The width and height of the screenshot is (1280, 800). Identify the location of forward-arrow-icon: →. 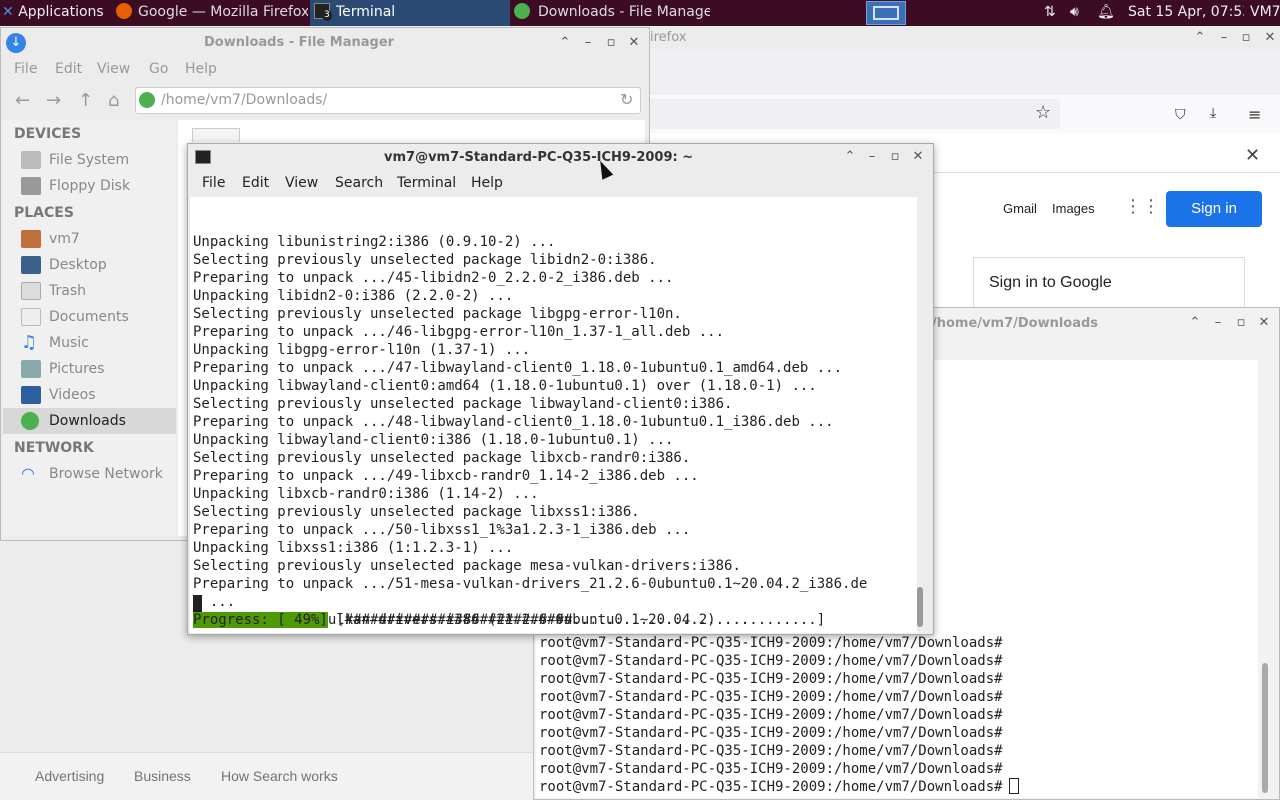
(53, 100).